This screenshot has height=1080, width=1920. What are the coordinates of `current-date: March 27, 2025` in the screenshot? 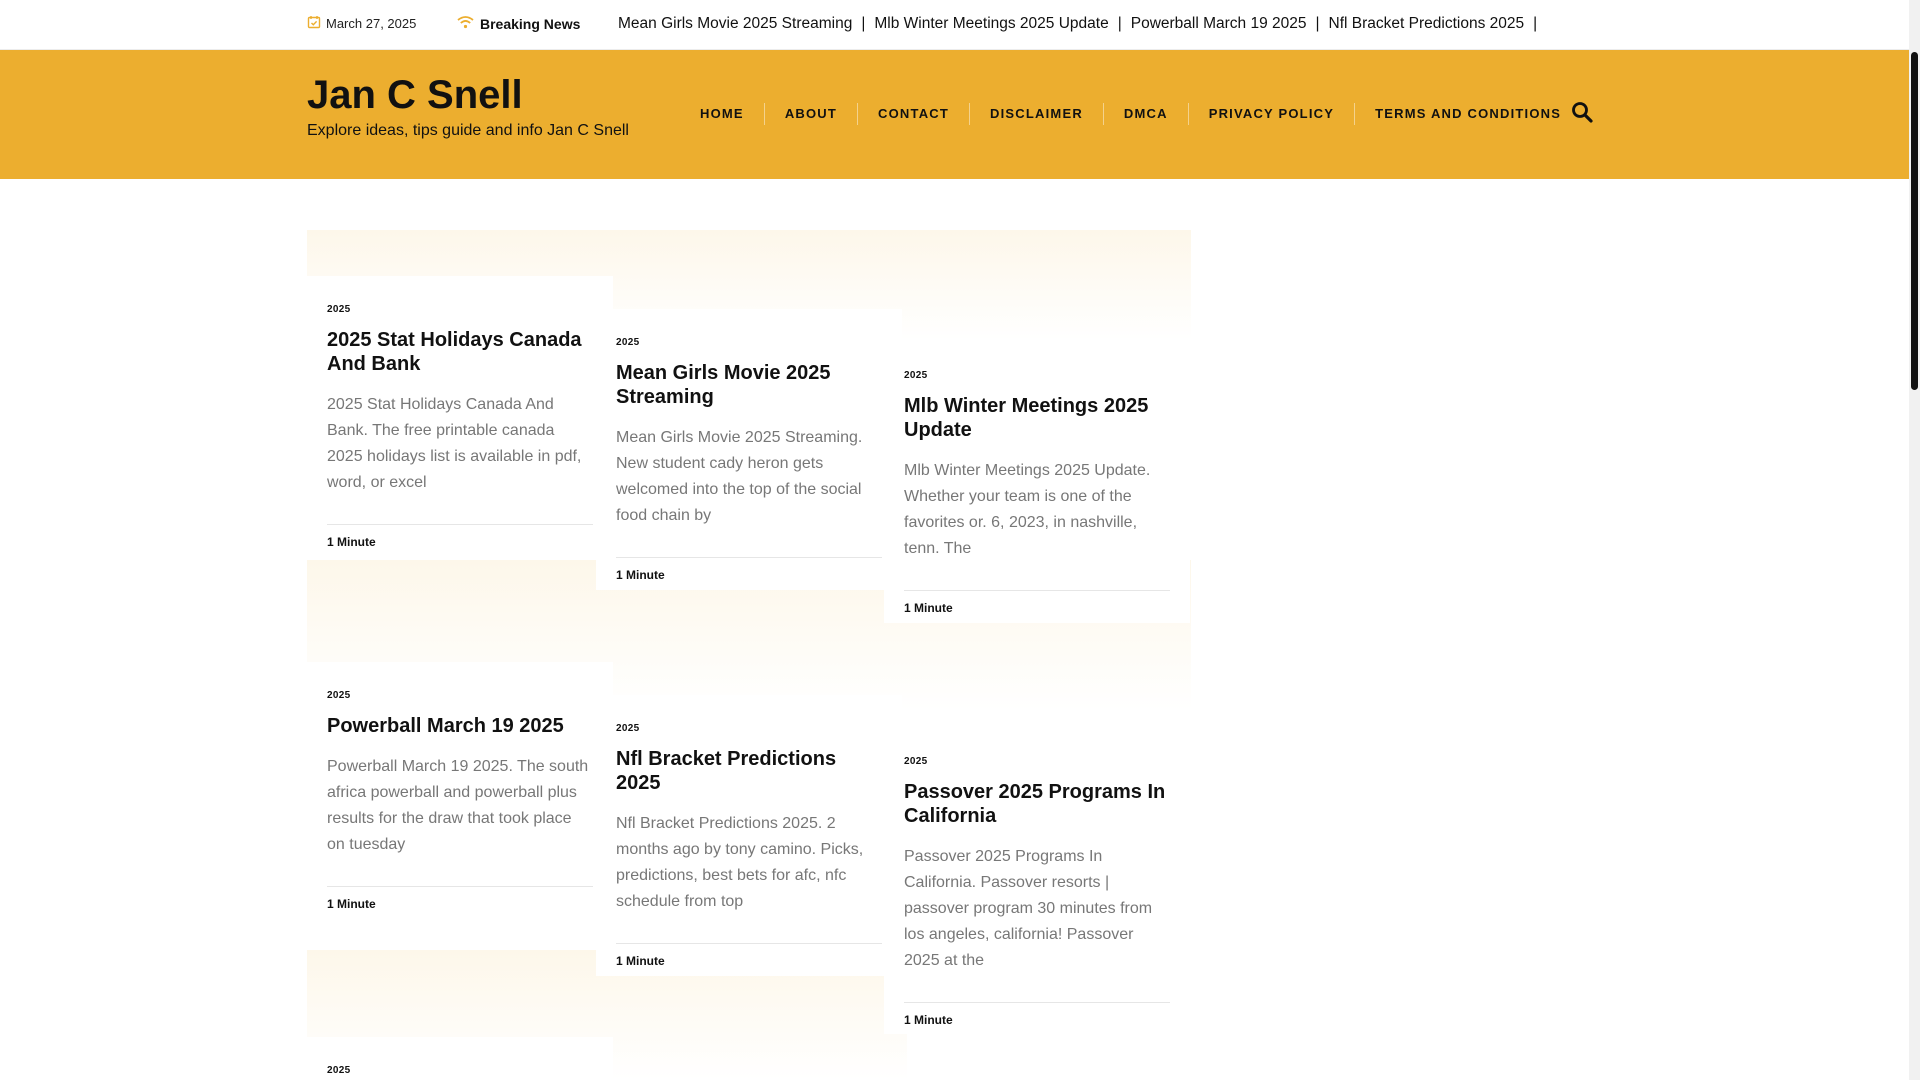 It's located at (361, 23).